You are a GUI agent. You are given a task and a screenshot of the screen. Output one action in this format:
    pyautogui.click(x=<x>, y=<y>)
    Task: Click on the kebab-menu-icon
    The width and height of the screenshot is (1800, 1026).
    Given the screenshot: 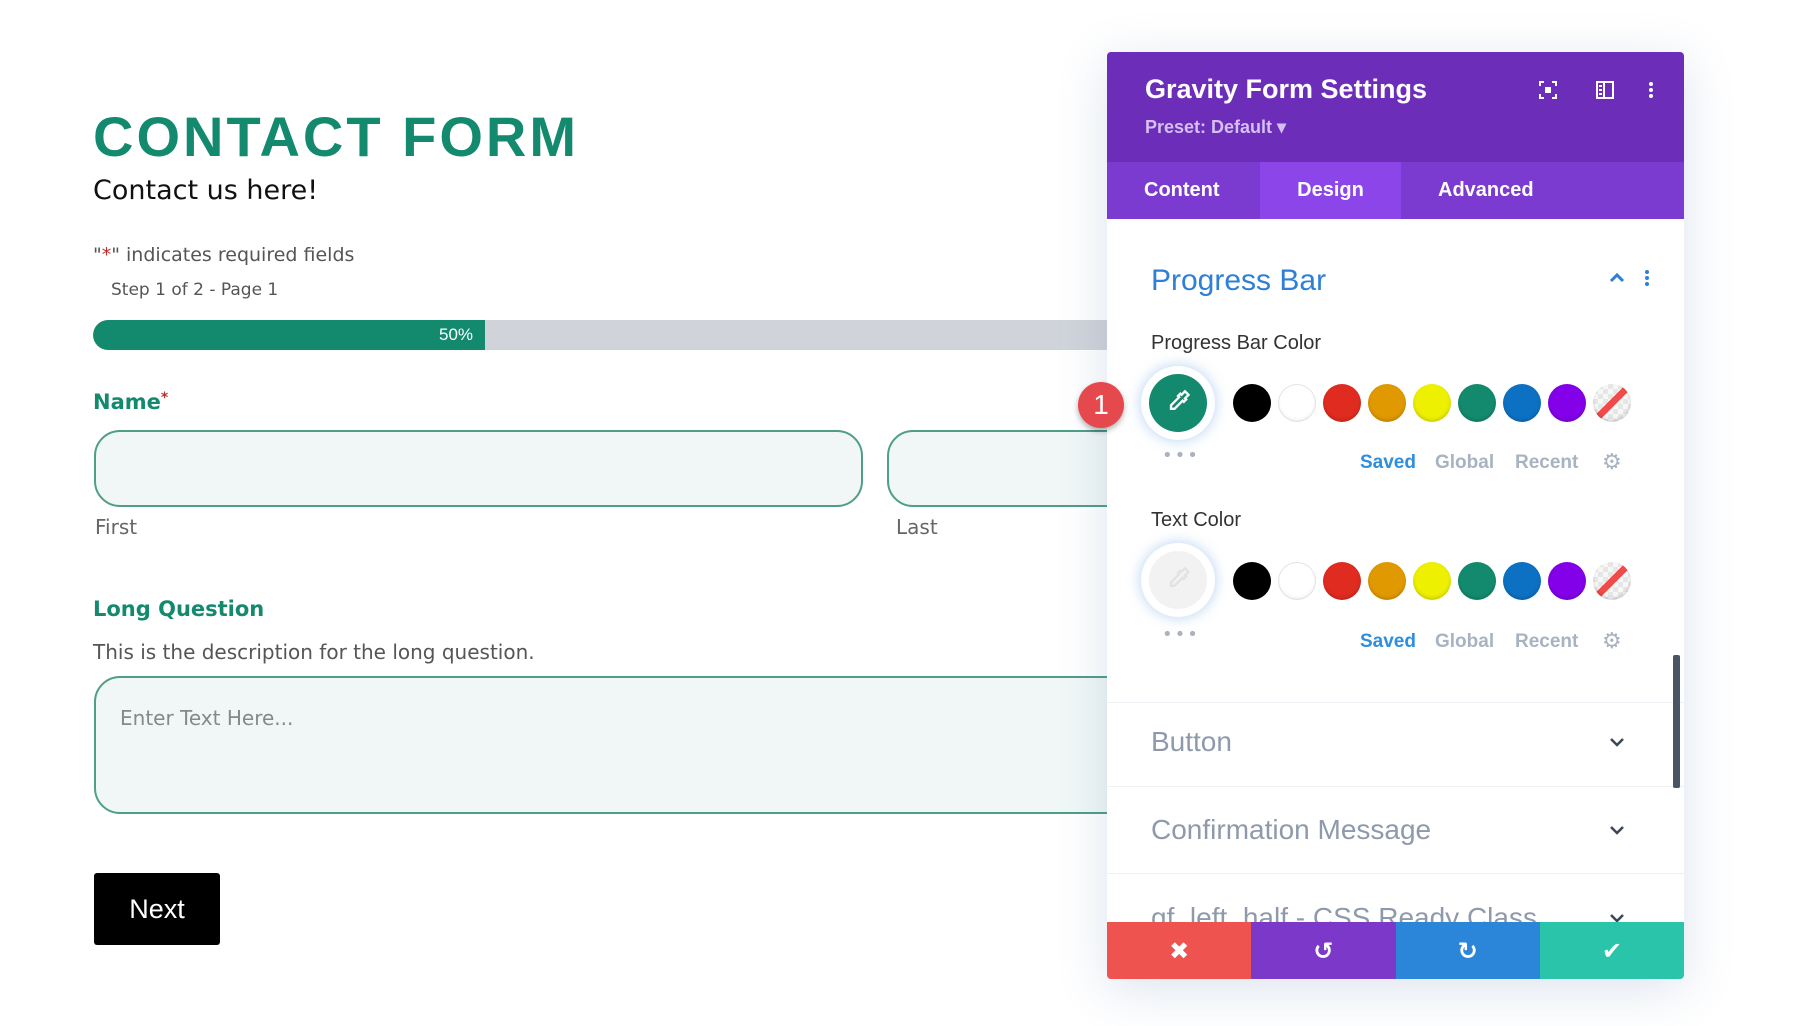 What is the action you would take?
    pyautogui.click(x=1651, y=92)
    